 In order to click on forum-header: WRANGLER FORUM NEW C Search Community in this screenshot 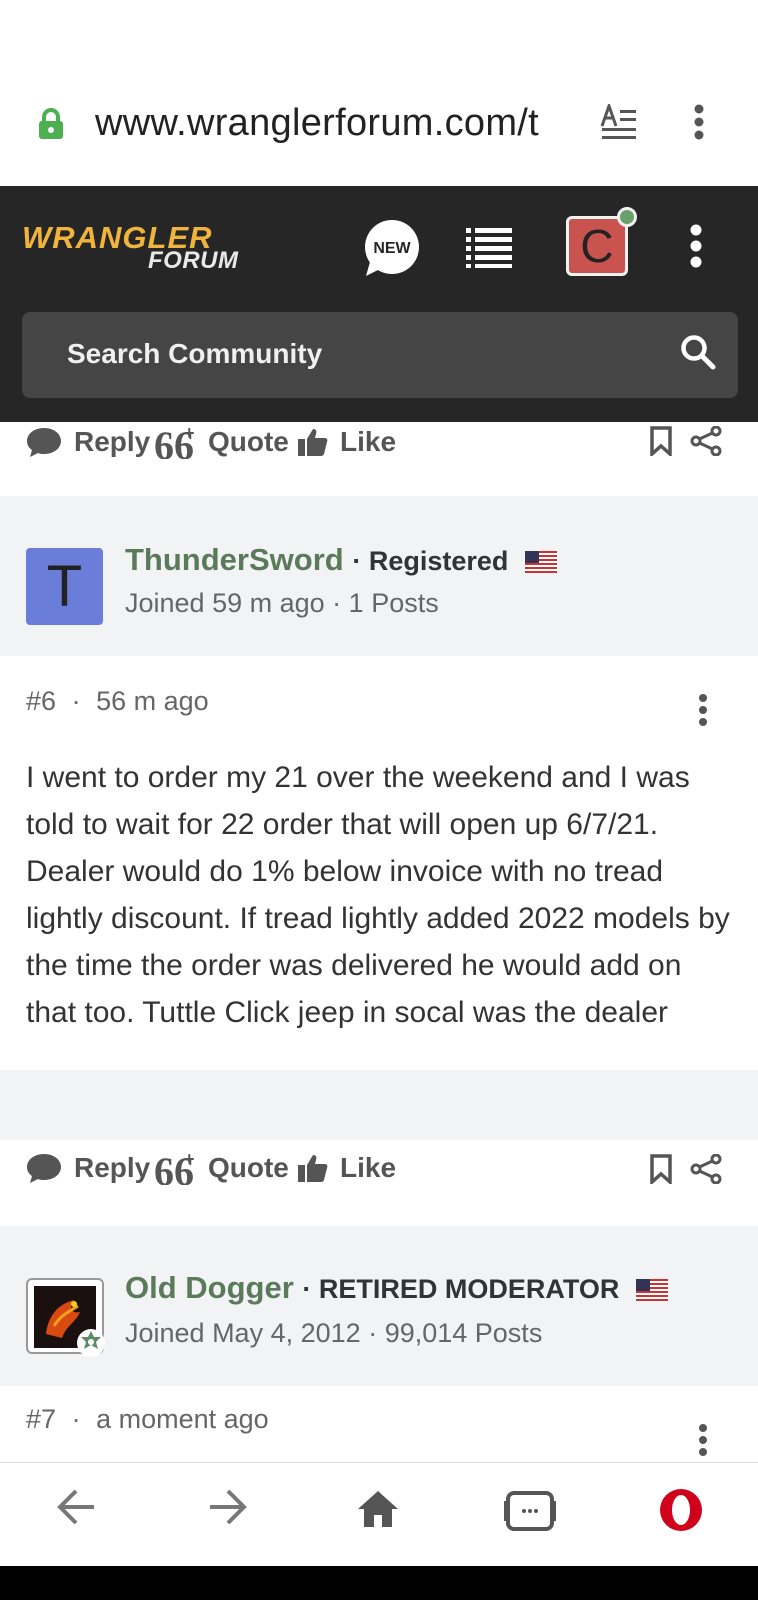, I will do `click(379, 304)`.